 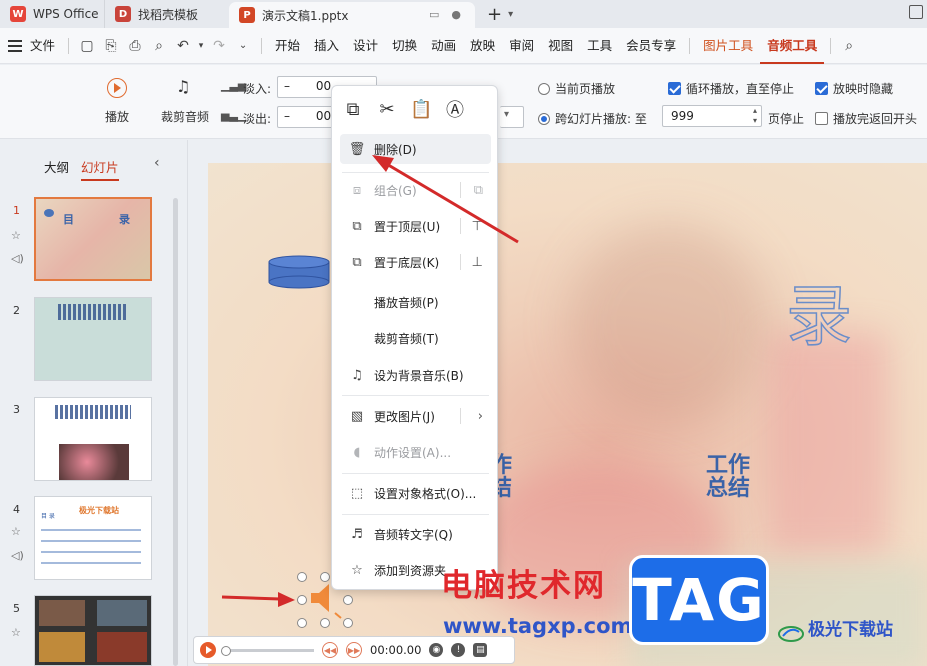 I want to click on collapse-panel-icon: ‹, so click(x=157, y=163).